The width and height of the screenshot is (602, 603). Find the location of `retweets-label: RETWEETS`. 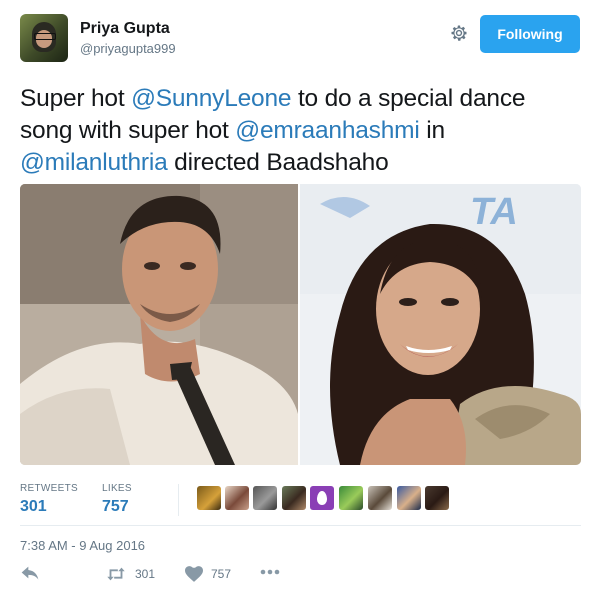

retweets-label: RETWEETS is located at coordinates (49, 488).